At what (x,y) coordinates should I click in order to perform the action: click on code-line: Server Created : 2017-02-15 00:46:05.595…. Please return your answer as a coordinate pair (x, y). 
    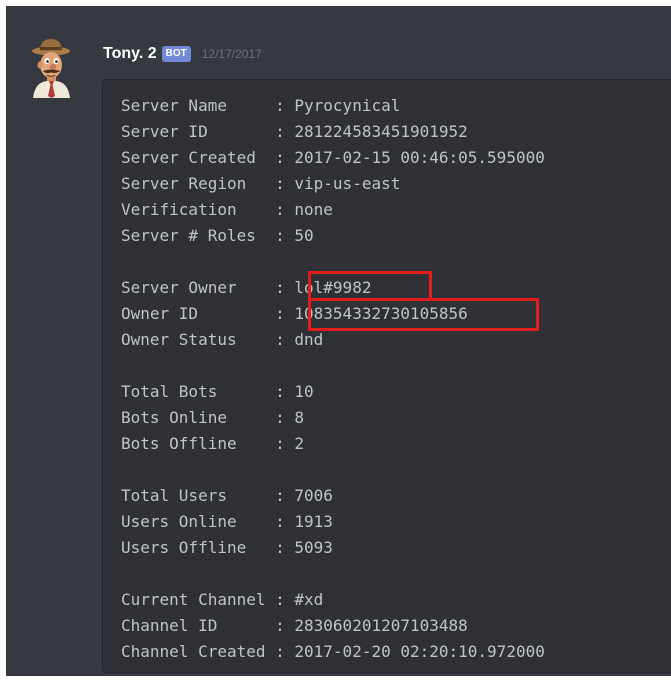
    Looking at the image, I should click on (333, 157).